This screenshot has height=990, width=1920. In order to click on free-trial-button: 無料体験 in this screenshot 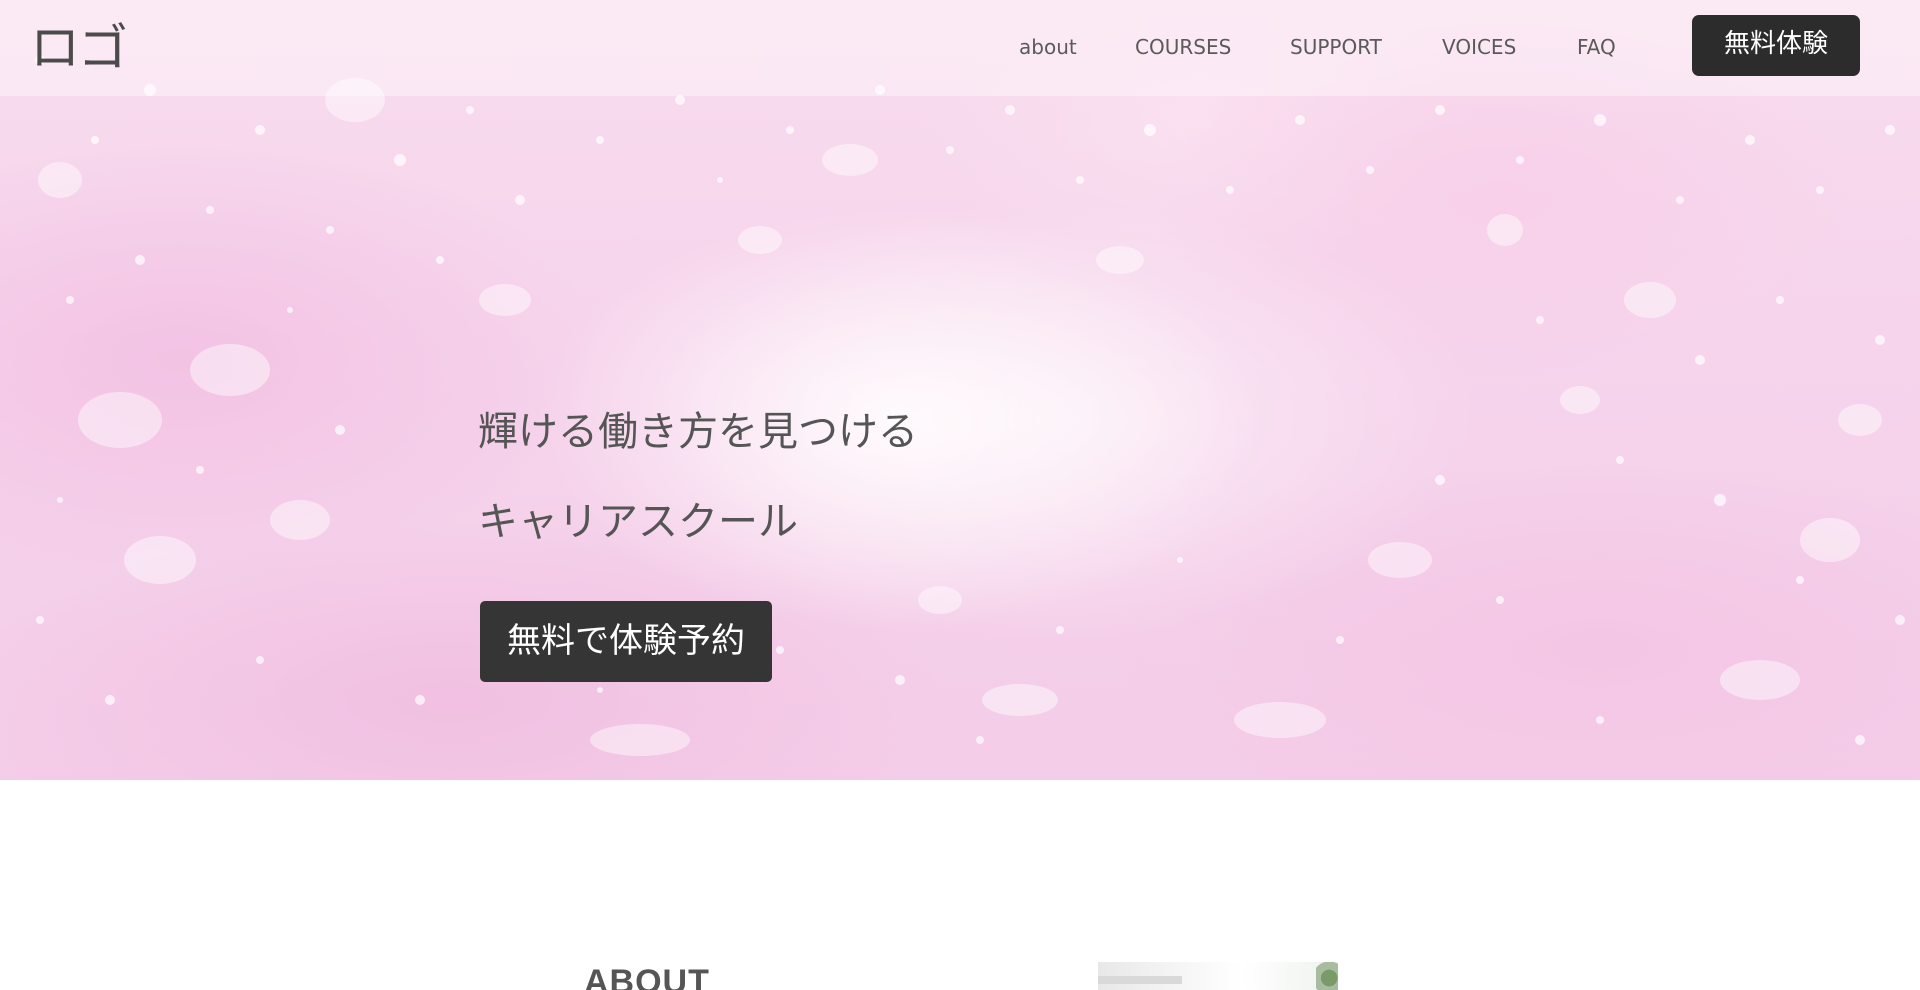, I will do `click(1776, 45)`.